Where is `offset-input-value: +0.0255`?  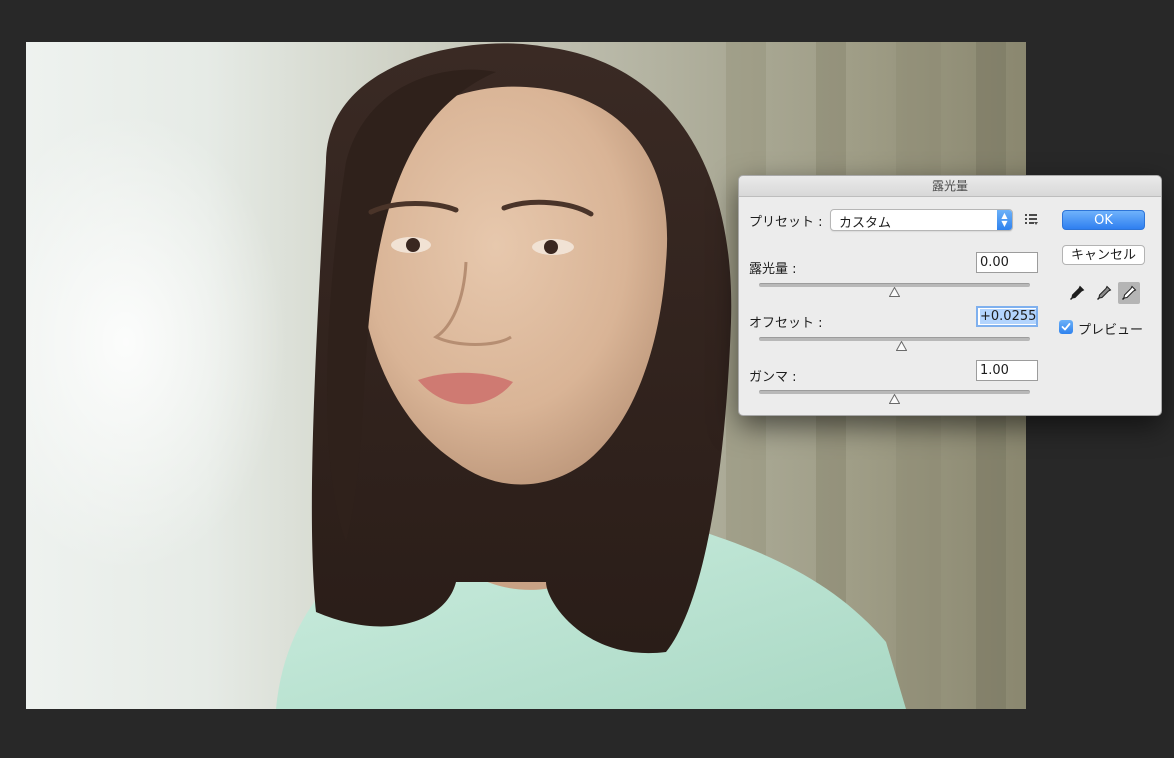 offset-input-value: +0.0255 is located at coordinates (1008, 316).